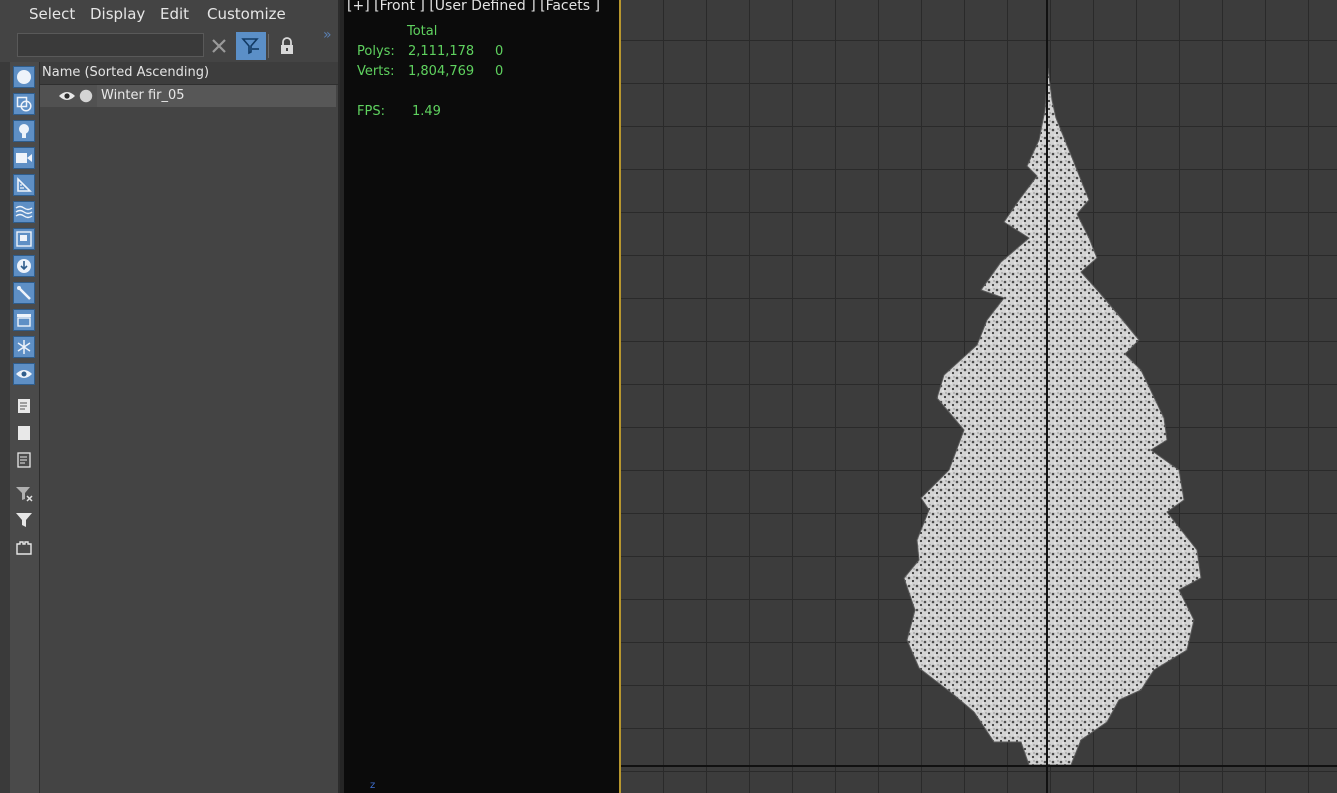  I want to click on filter-groups-button, so click(24, 239).